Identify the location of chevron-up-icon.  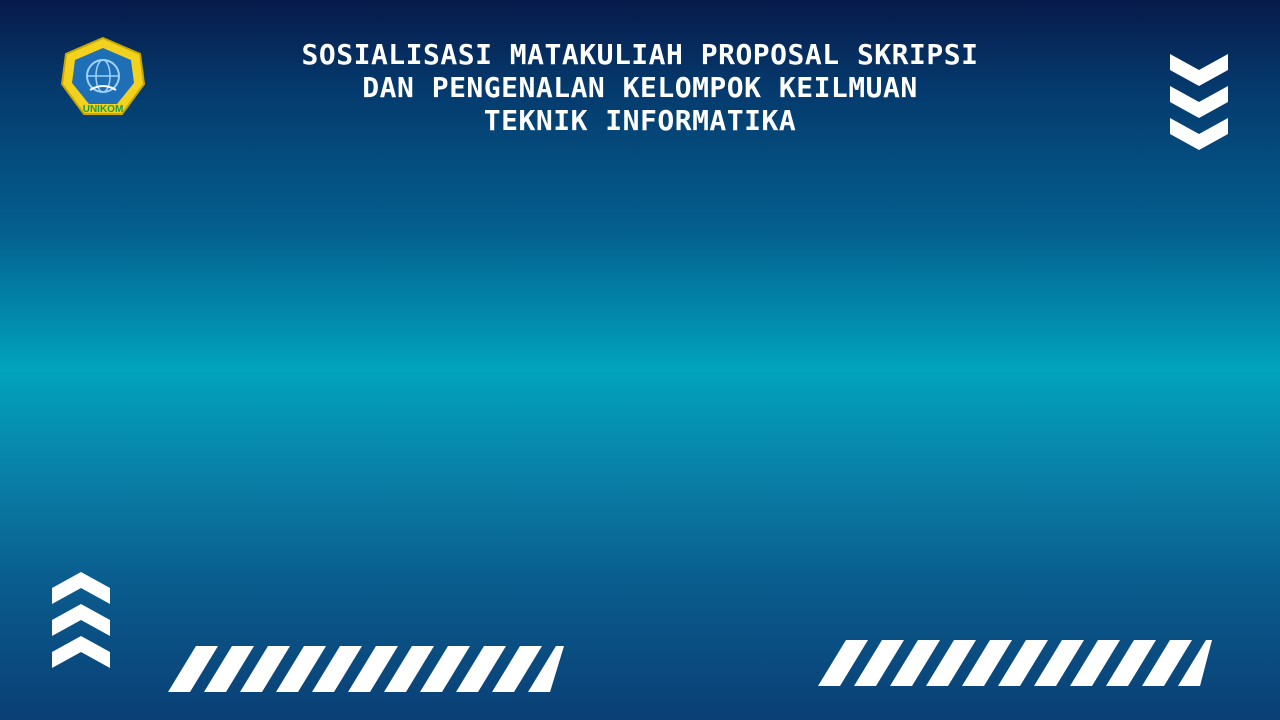
(81, 620).